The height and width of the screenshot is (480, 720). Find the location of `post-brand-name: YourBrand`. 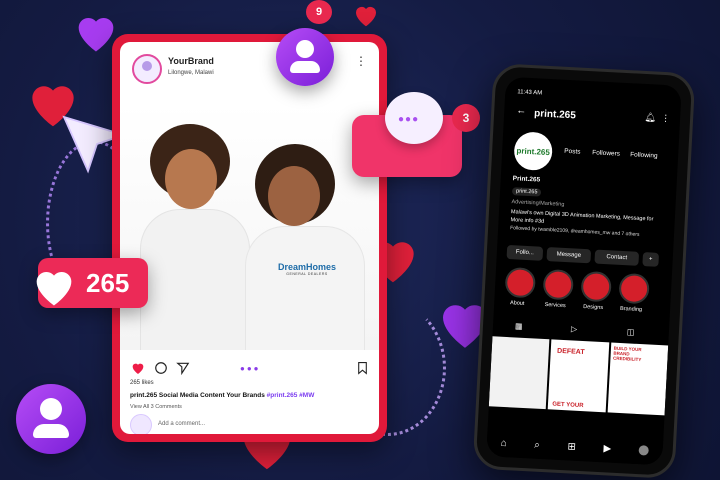

post-brand-name: YourBrand is located at coordinates (191, 61).